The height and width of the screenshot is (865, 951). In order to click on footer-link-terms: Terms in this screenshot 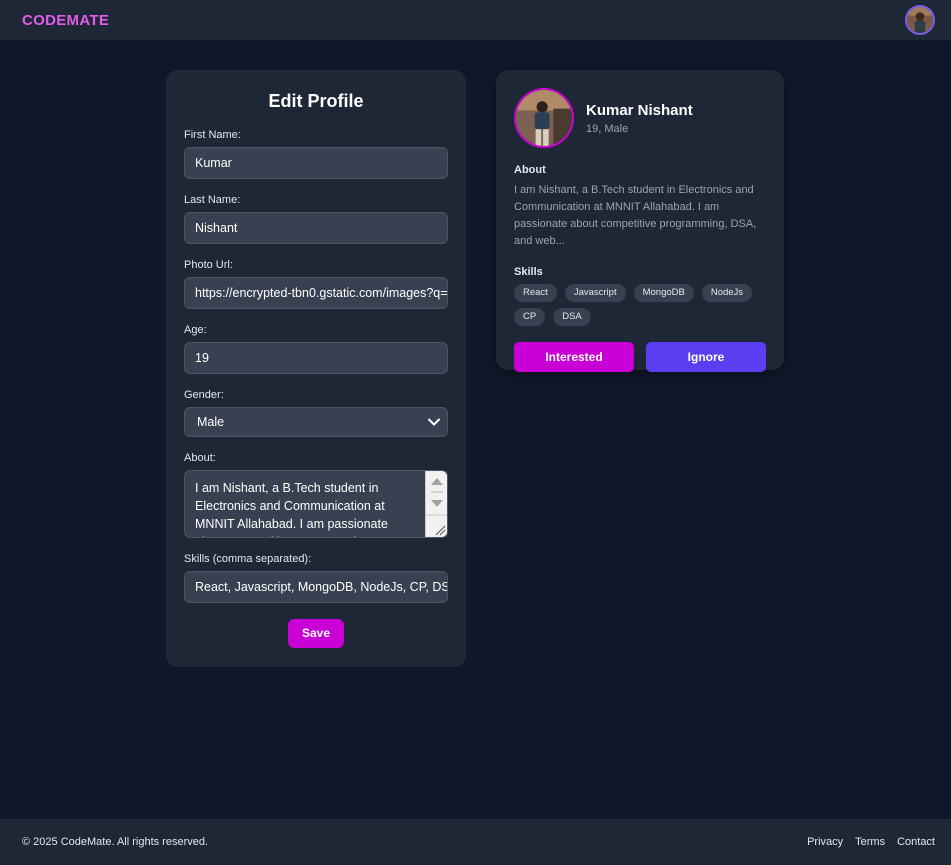, I will do `click(870, 842)`.